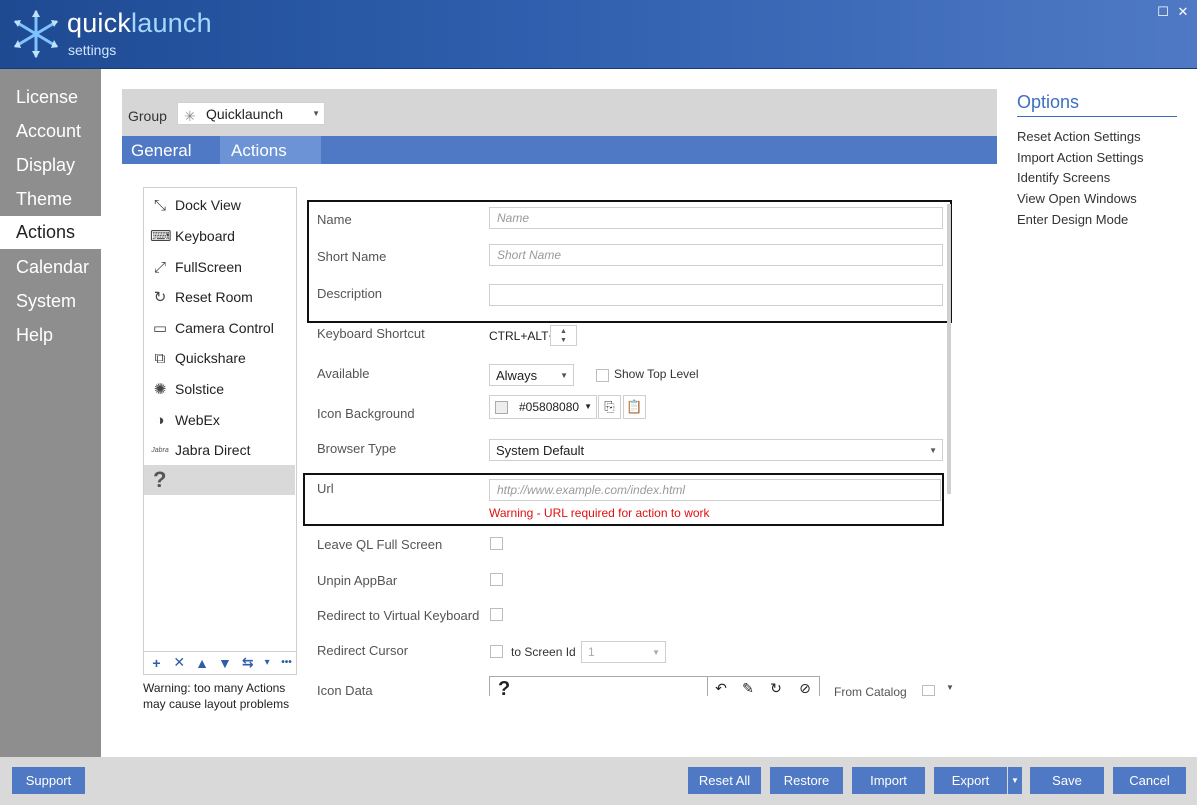 The image size is (1197, 805). I want to click on tab-general: General, so click(171, 150).